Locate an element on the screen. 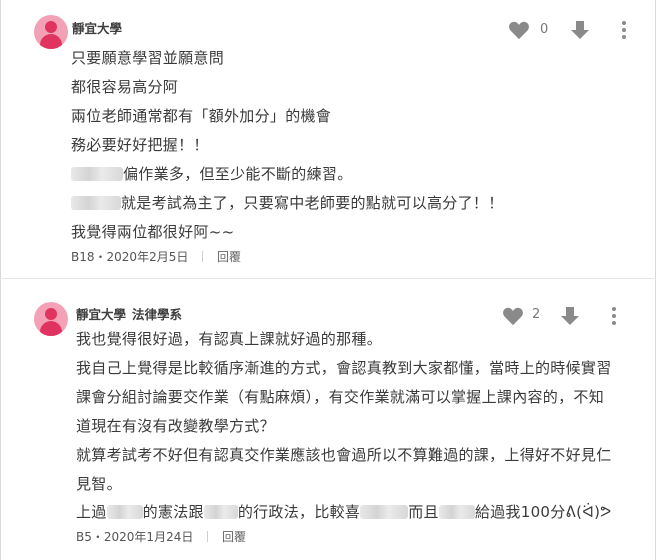 This screenshot has width=656, height=560. comment-text-line: 只要願意學習並願意問 is located at coordinates (148, 58).